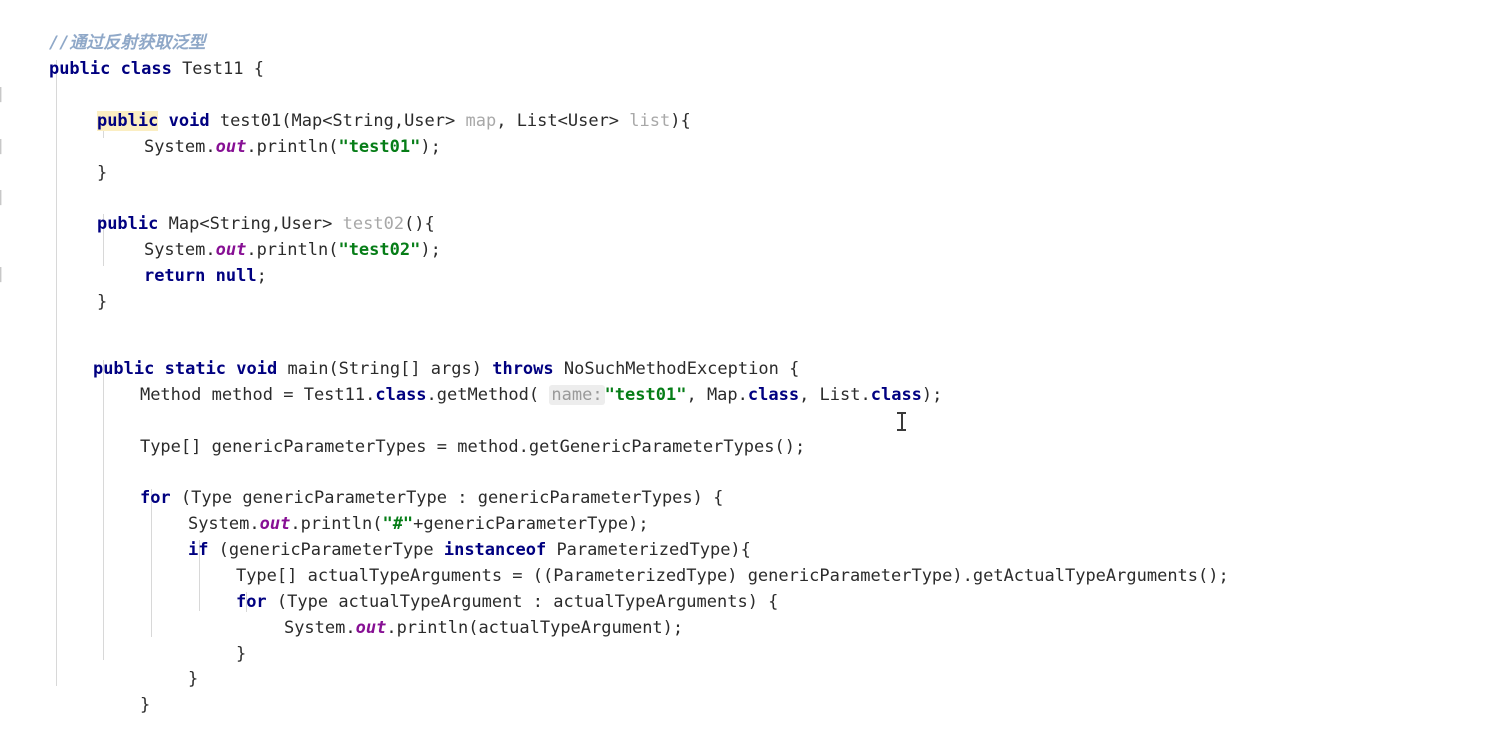 Image resolution: width=1509 pixels, height=744 pixels. What do you see at coordinates (132, 55) in the screenshot?
I see `code-line-class-decl: public class Test11 {` at bounding box center [132, 55].